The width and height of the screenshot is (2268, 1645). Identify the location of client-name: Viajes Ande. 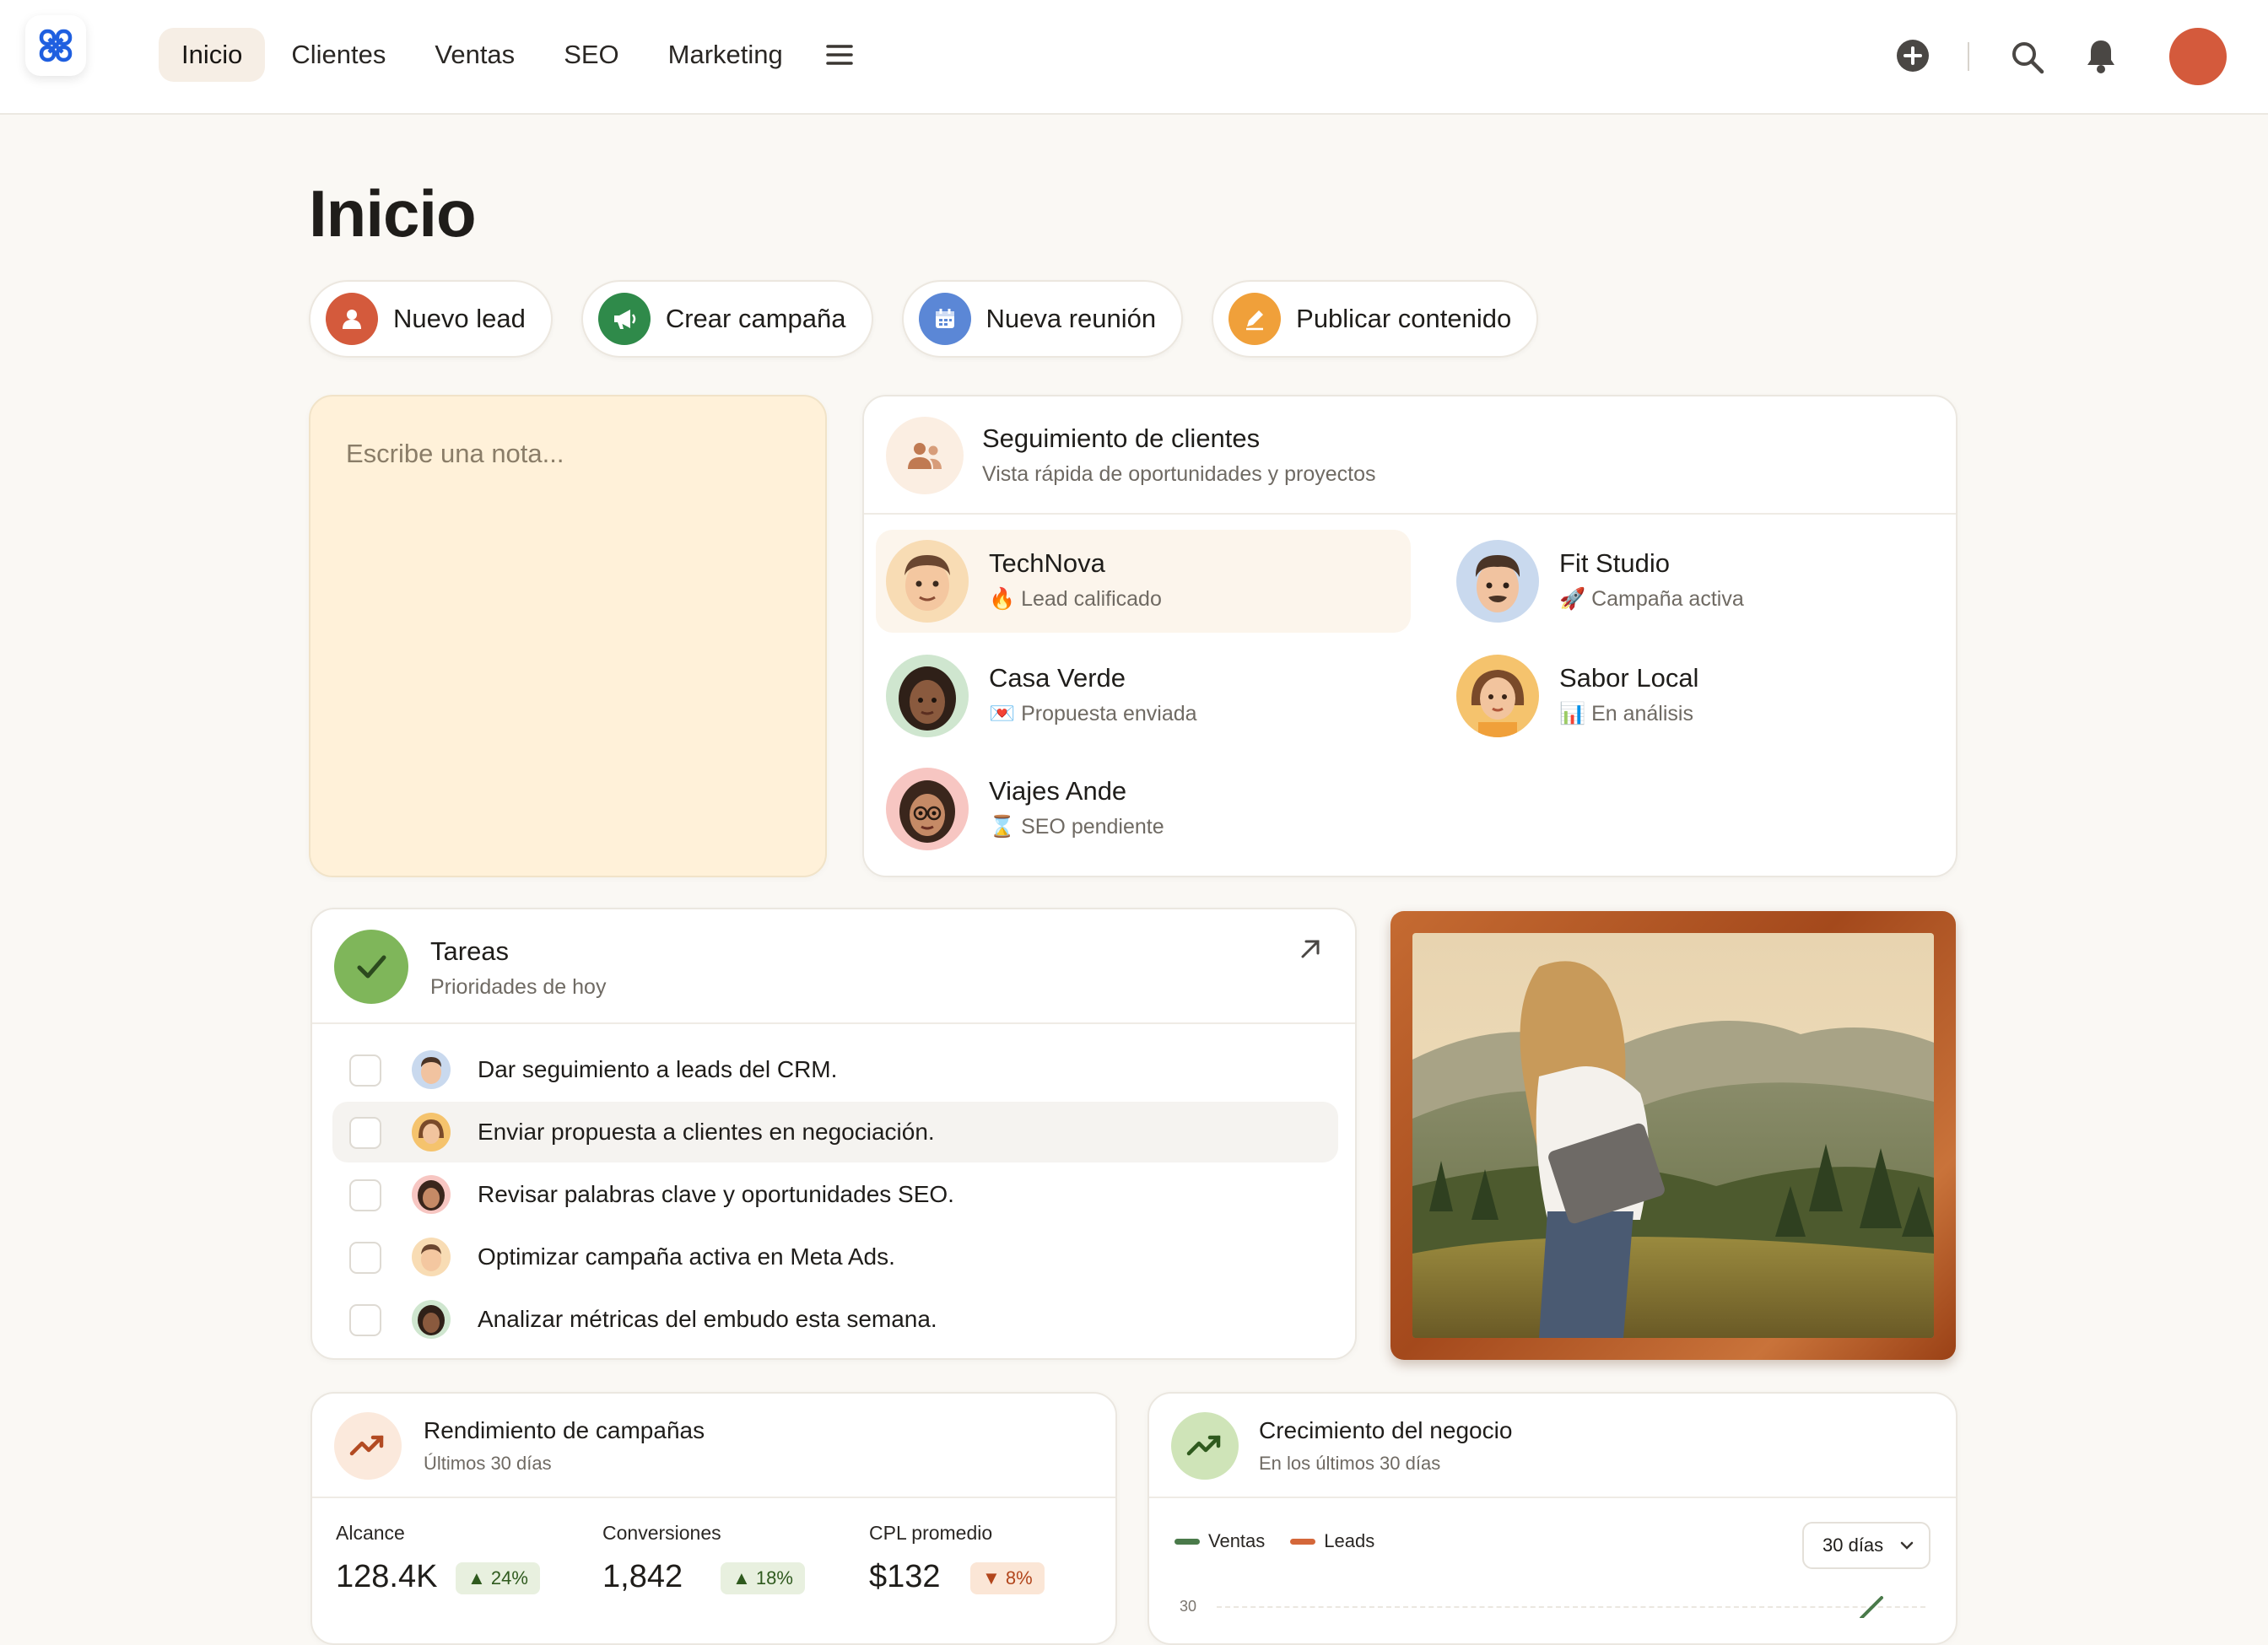
(1058, 791).